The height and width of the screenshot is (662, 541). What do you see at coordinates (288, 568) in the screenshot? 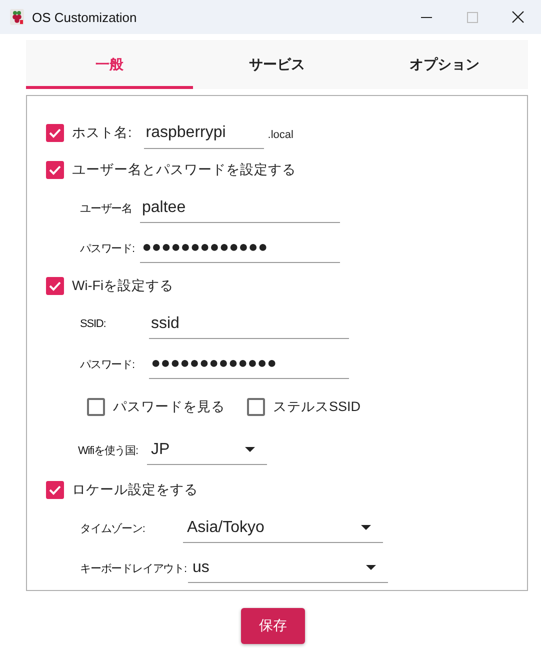
I see `dropdown: us` at bounding box center [288, 568].